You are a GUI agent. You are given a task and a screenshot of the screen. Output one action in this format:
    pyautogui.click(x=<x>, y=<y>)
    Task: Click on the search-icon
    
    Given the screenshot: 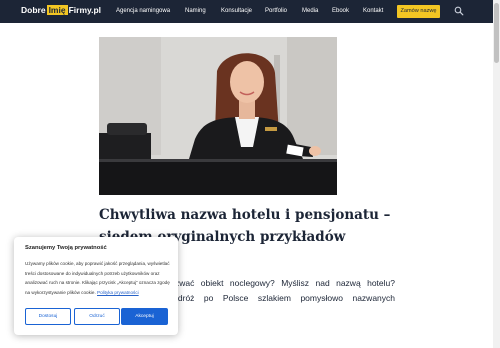 What is the action you would take?
    pyautogui.click(x=459, y=11)
    